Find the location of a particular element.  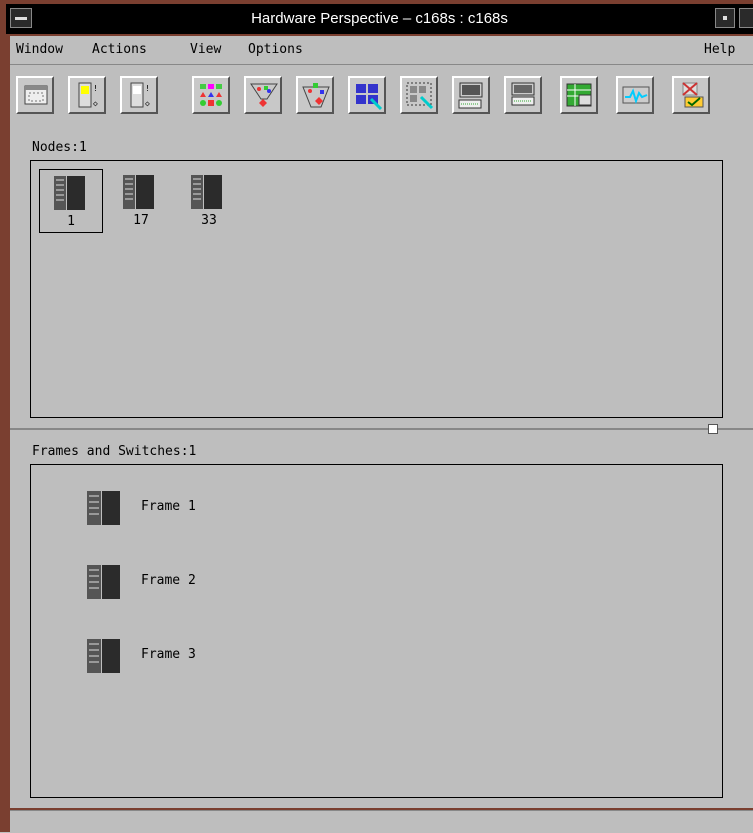

sash-handle is located at coordinates (713, 429).